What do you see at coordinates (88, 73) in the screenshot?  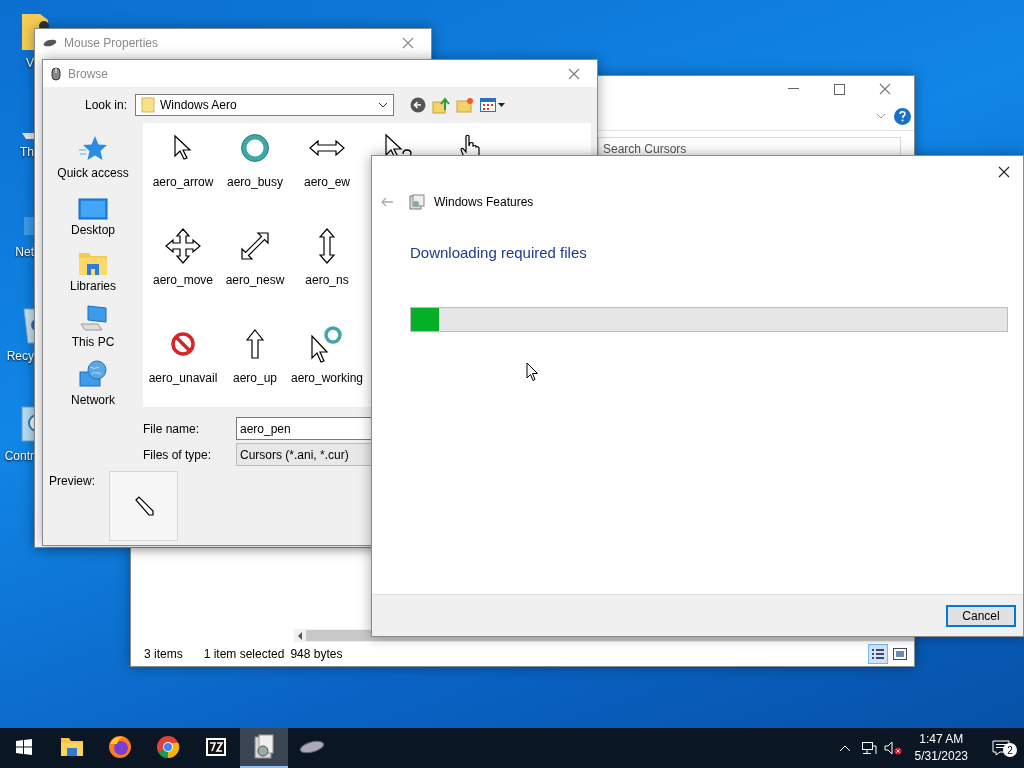 I see `dialog-title: Browse` at bounding box center [88, 73].